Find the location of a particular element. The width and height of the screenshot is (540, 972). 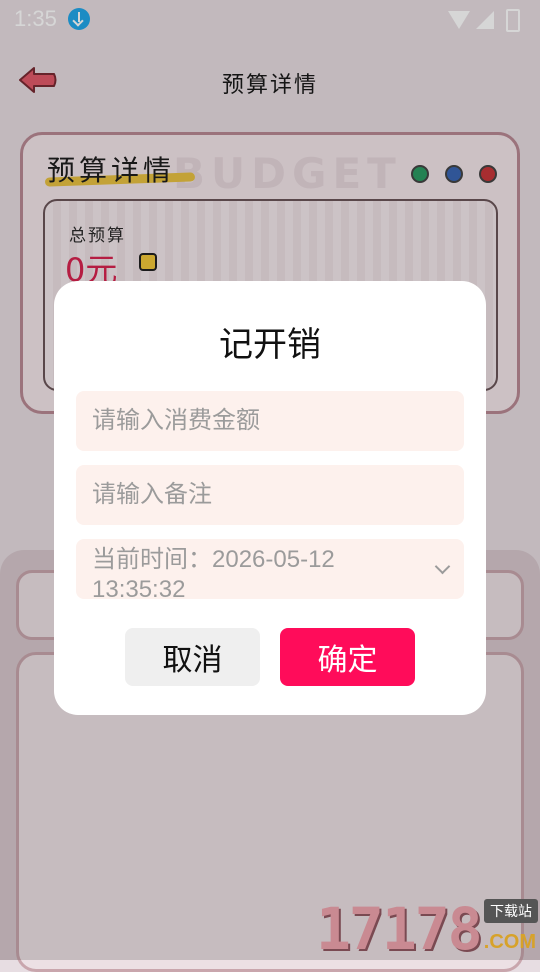

watermark-logo: 17178 下载站 .COM is located at coordinates (427, 929).